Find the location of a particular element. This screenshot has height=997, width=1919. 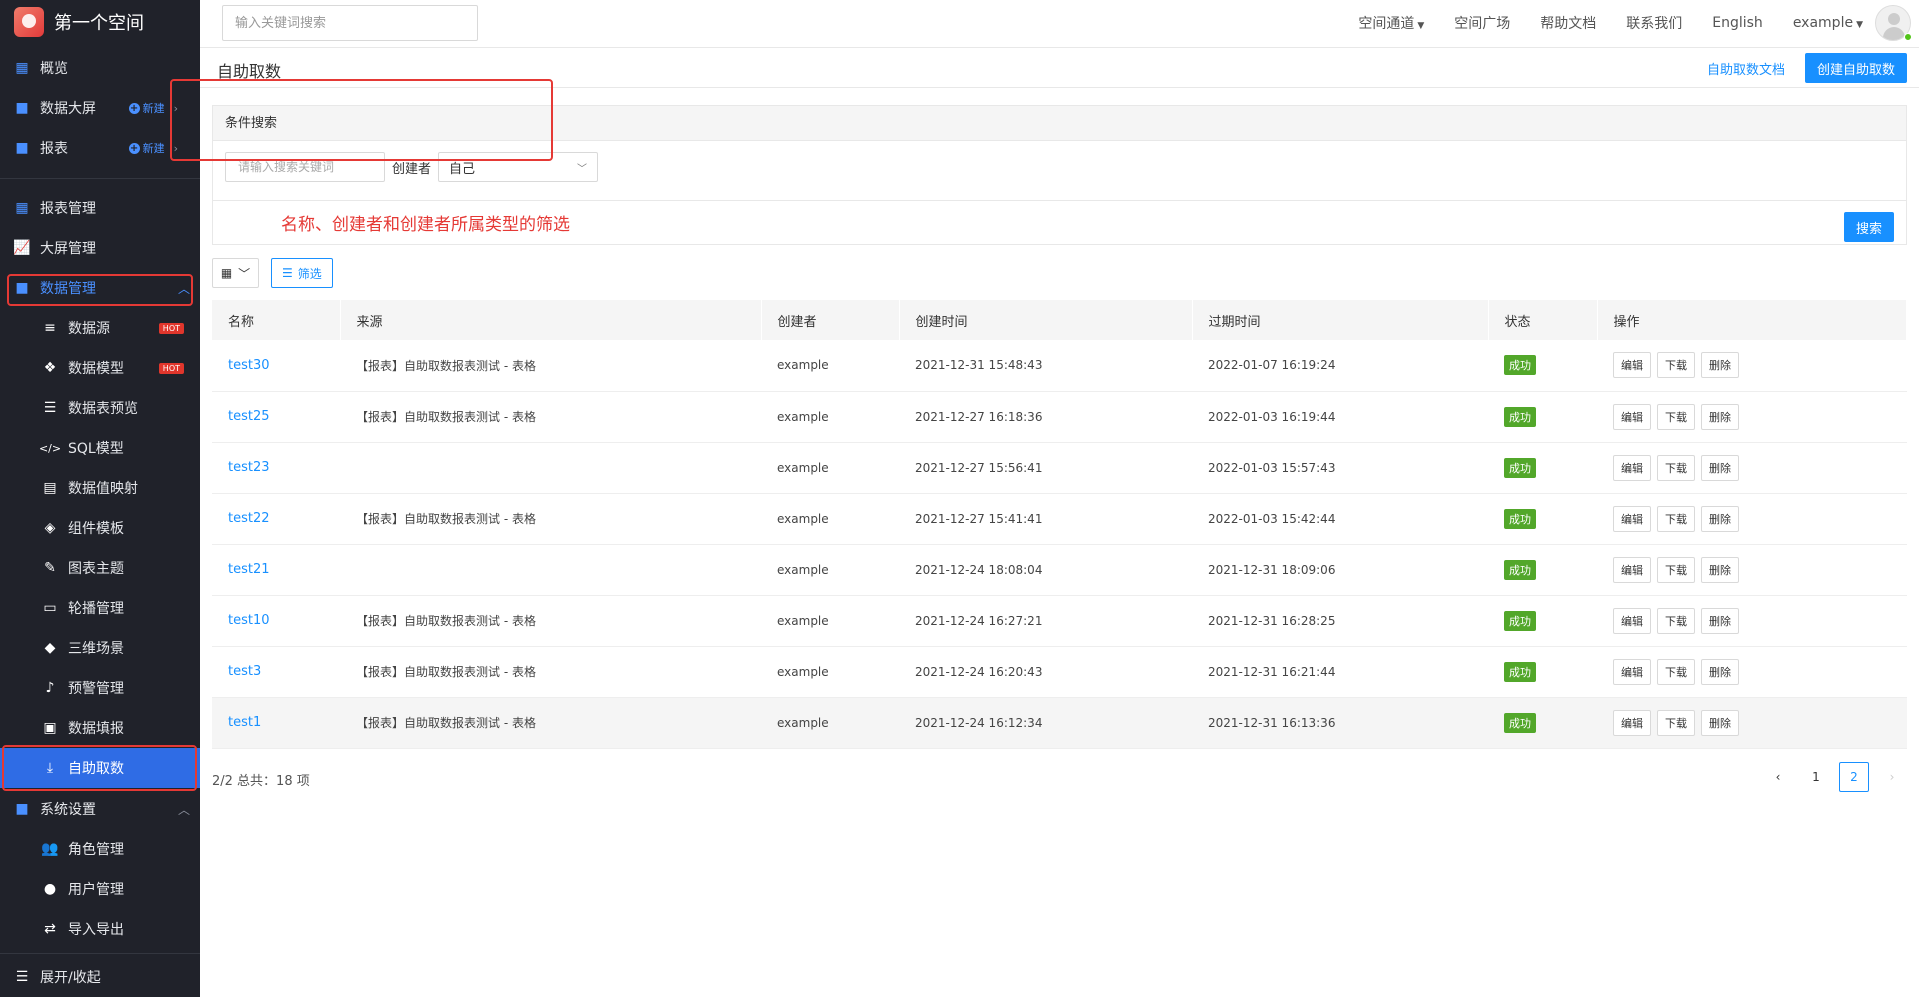

new-data-screen-button: + 新建 › is located at coordinates (153, 108).